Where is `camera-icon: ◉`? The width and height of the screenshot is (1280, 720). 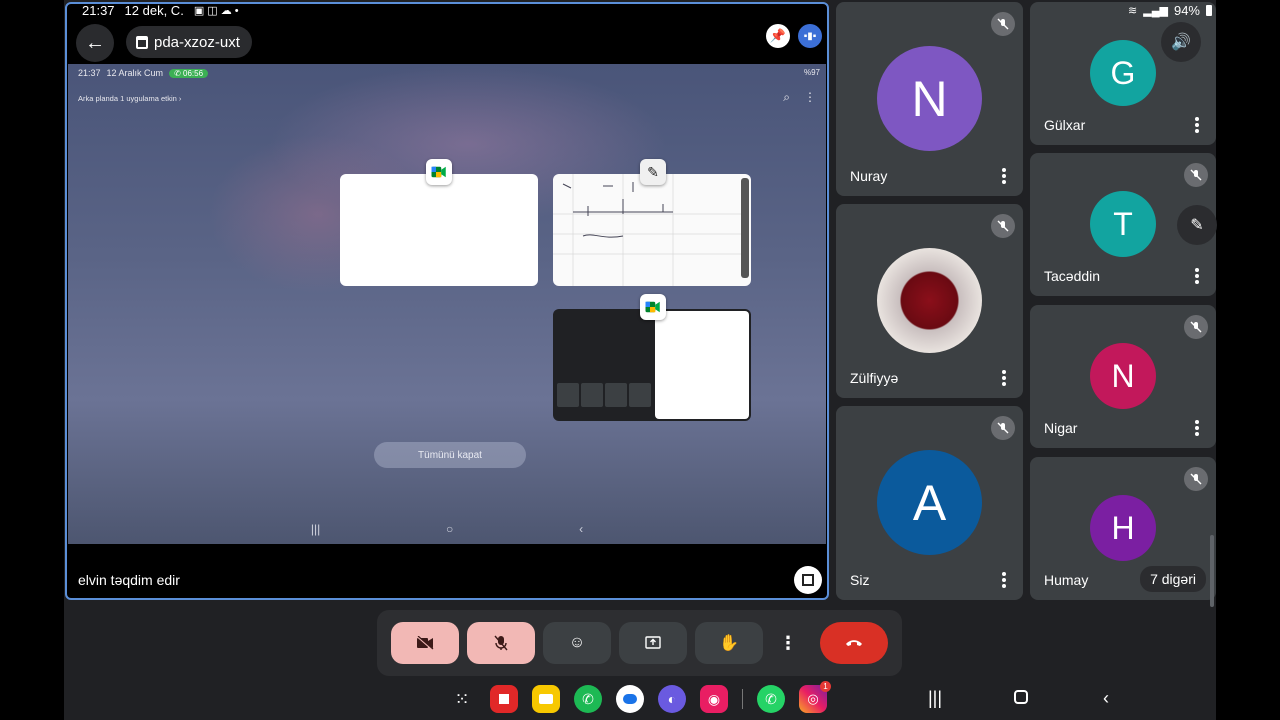
camera-icon: ◉ is located at coordinates (714, 699).